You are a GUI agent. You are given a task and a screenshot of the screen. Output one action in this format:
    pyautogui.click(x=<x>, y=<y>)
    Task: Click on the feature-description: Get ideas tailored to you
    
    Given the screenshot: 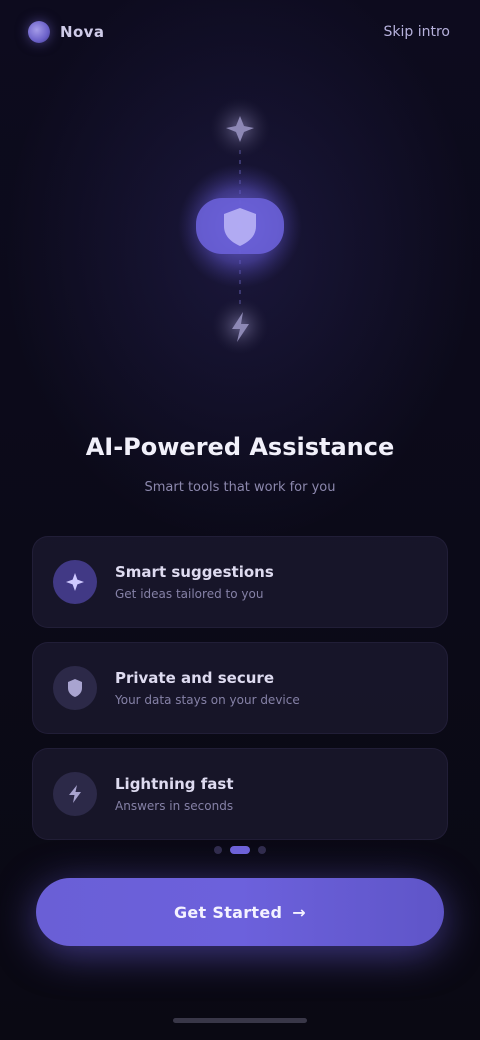 What is the action you would take?
    pyautogui.click(x=189, y=594)
    